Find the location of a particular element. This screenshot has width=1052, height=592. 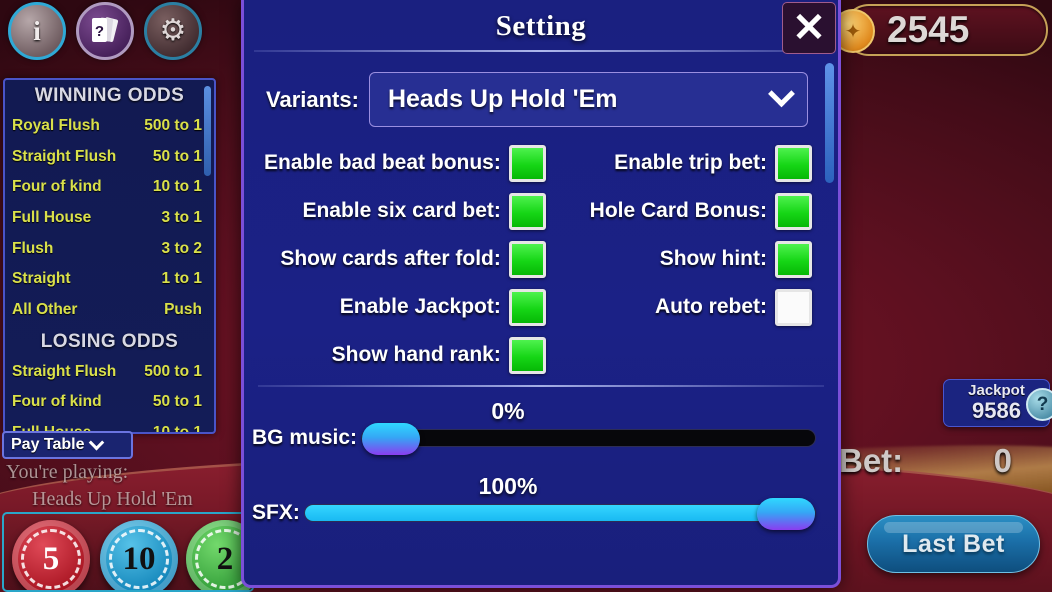

playing-note-line2: Heads Up Hold 'Em is located at coordinates (112, 499).